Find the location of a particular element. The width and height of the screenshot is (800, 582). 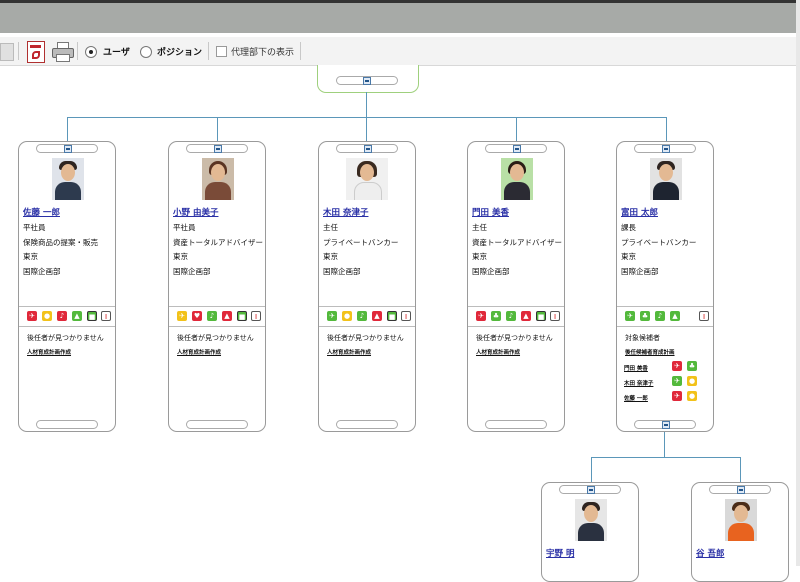

toolbar-edge-button is located at coordinates (7, 52).